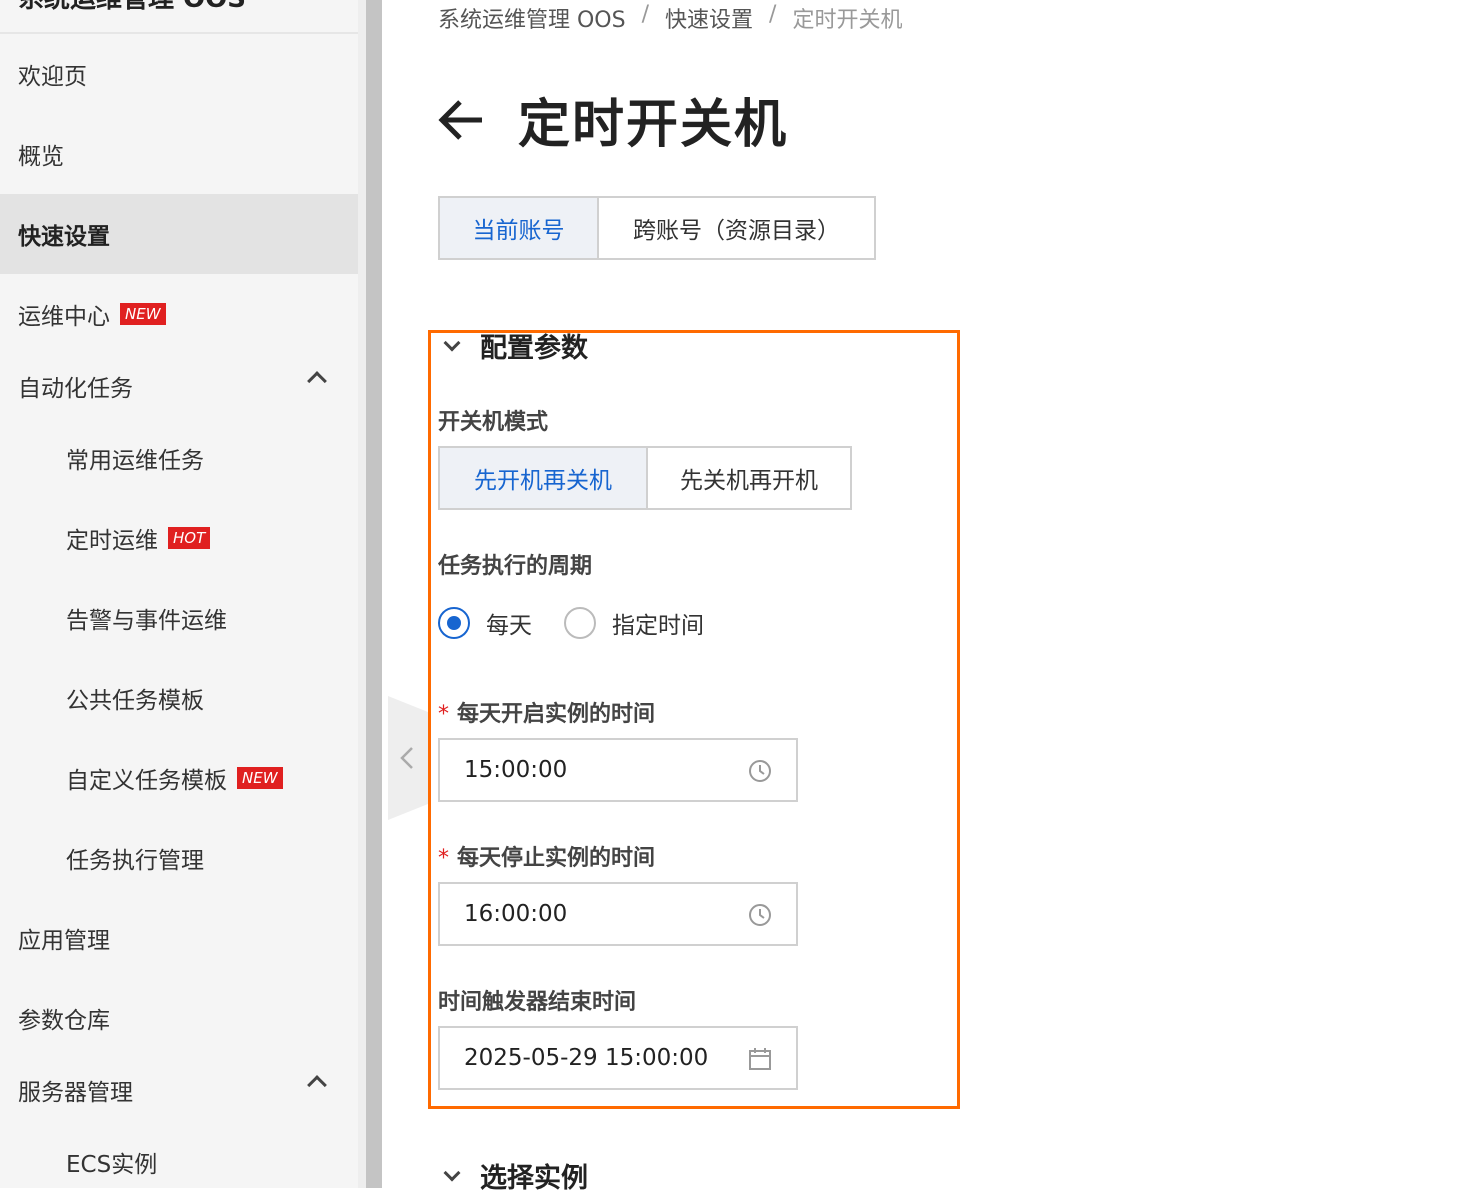 This screenshot has height=1195, width=1478. What do you see at coordinates (509, 626) in the screenshot?
I see `radio-daily-label: 每天` at bounding box center [509, 626].